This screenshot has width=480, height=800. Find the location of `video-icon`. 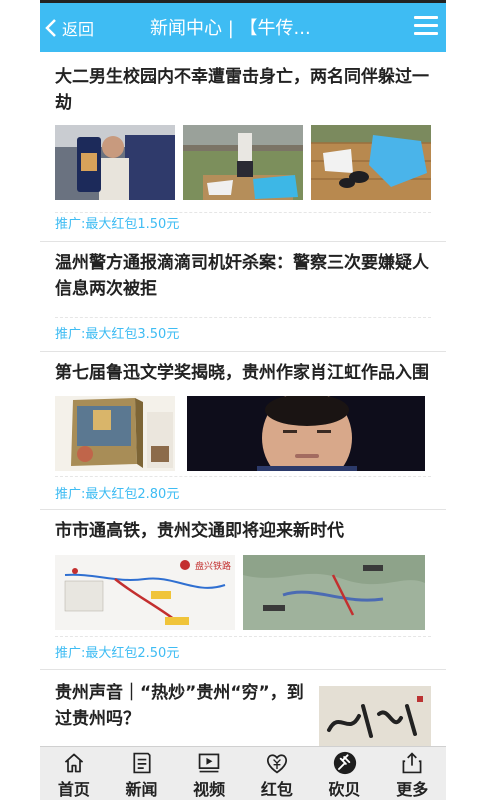

video-icon is located at coordinates (209, 763).